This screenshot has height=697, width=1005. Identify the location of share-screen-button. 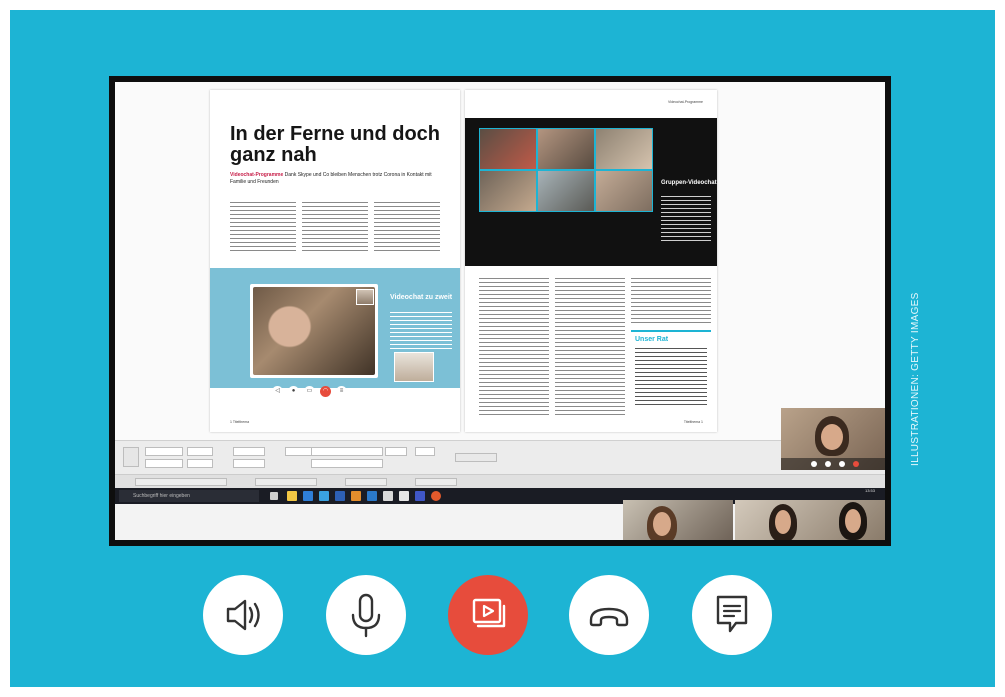
(488, 615).